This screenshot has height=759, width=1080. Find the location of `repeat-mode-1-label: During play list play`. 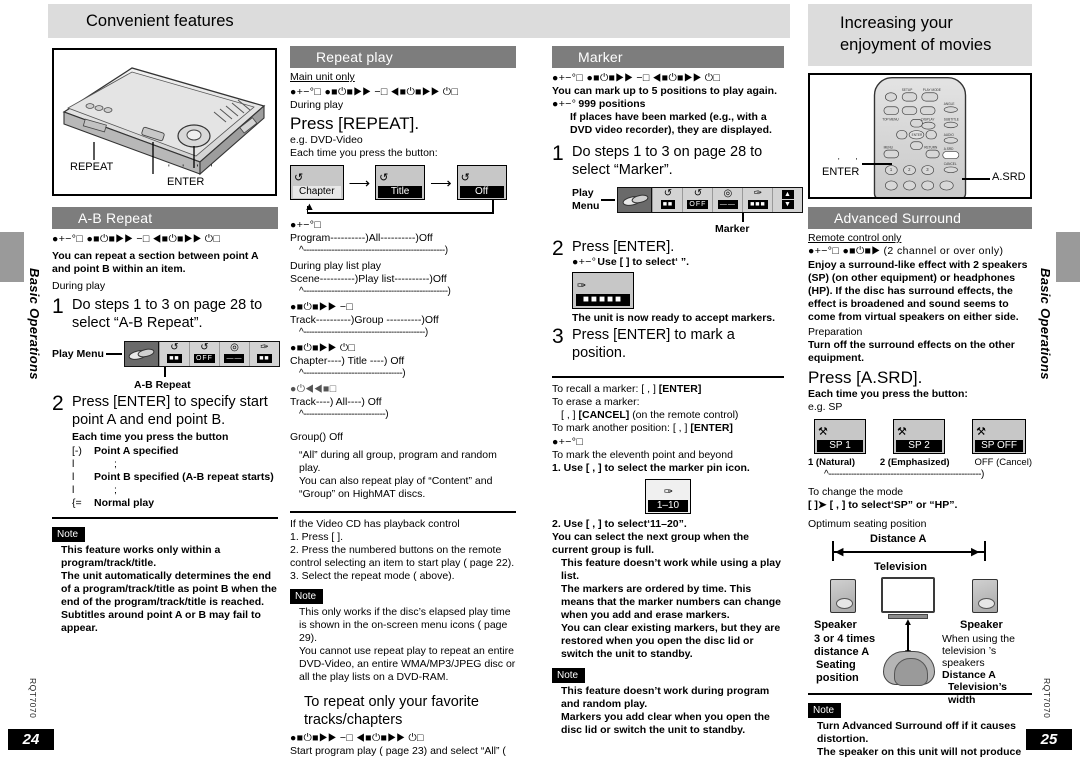

repeat-mode-1-label: During play list play is located at coordinates (336, 266).